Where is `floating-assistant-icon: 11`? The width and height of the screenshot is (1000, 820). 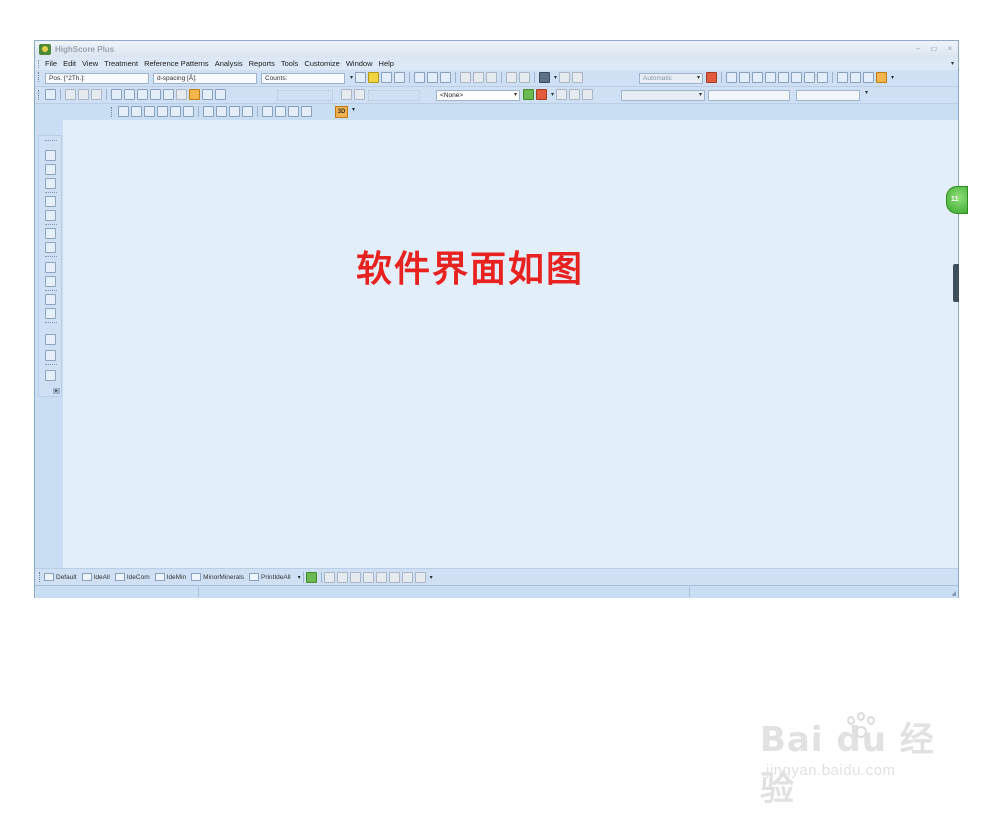
floating-assistant-icon: 11 is located at coordinates (957, 200).